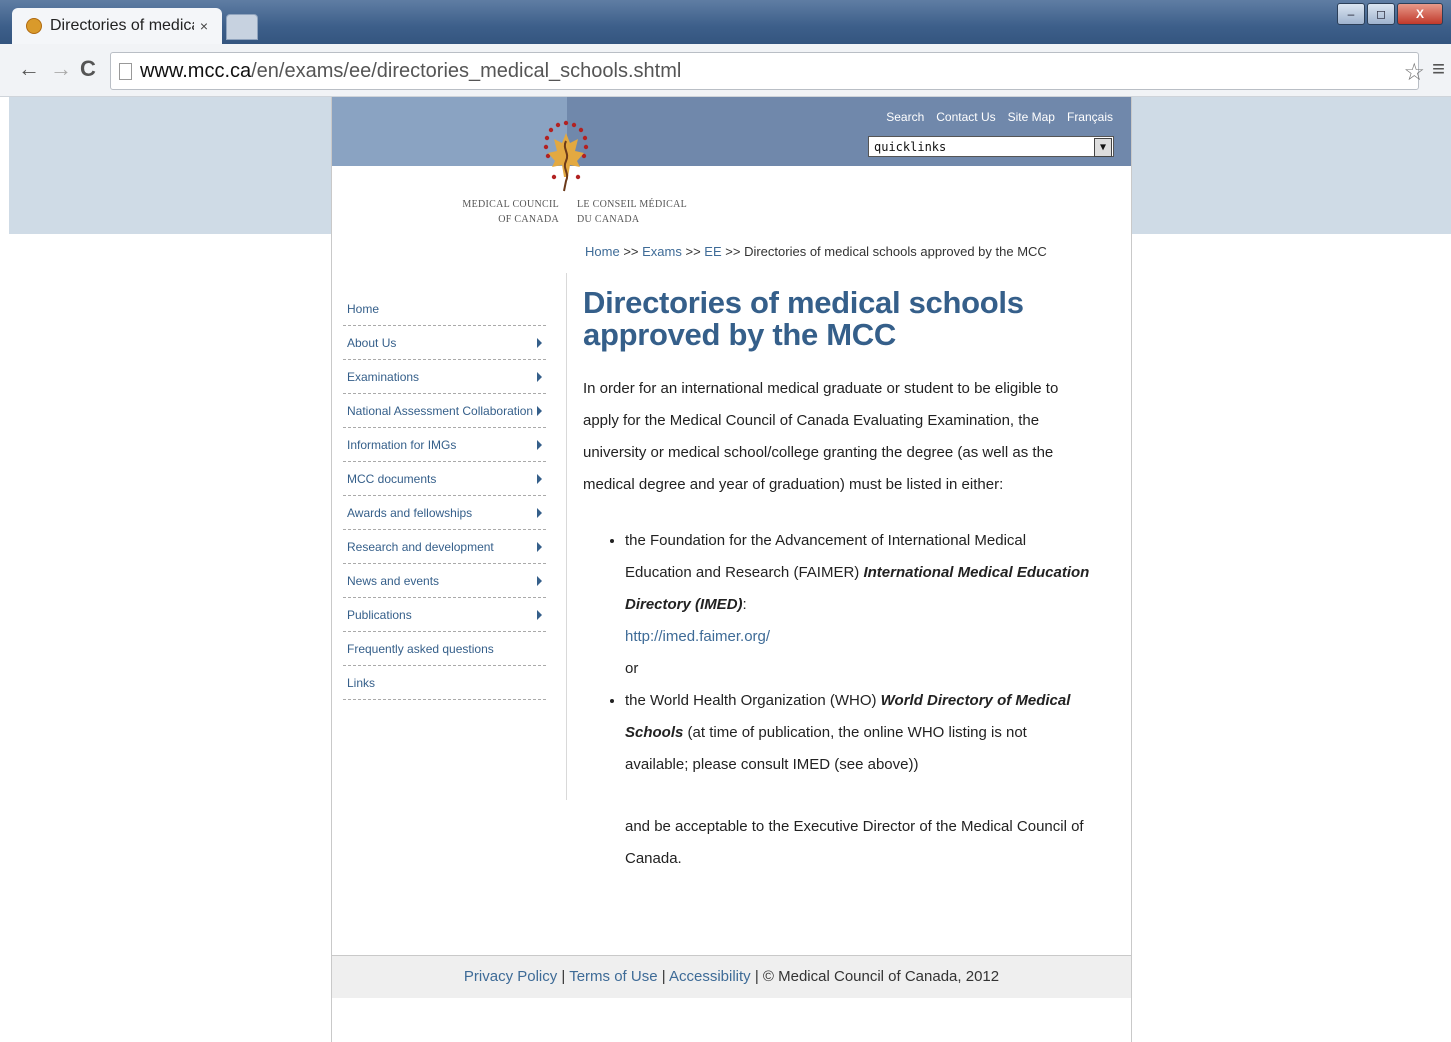 This screenshot has width=1451, height=1042. Describe the element at coordinates (444, 445) in the screenshot. I see `sidebar-item-information-for-imgs: Information for IMGs` at that location.